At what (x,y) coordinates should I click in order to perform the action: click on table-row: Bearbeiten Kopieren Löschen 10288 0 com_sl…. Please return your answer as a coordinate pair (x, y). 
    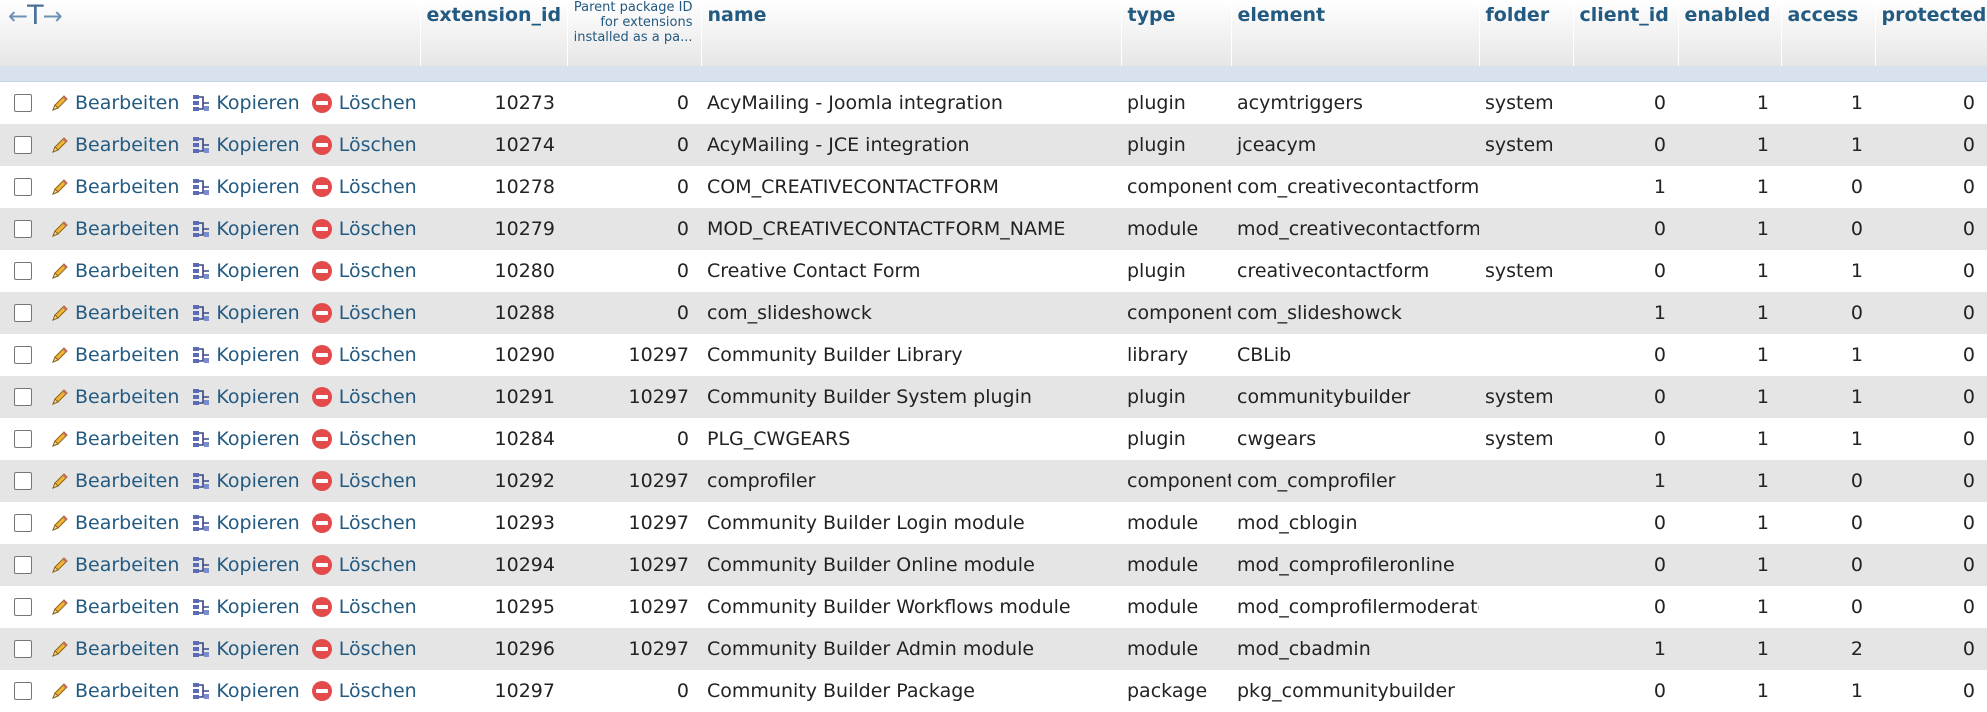
    Looking at the image, I should click on (993, 313).